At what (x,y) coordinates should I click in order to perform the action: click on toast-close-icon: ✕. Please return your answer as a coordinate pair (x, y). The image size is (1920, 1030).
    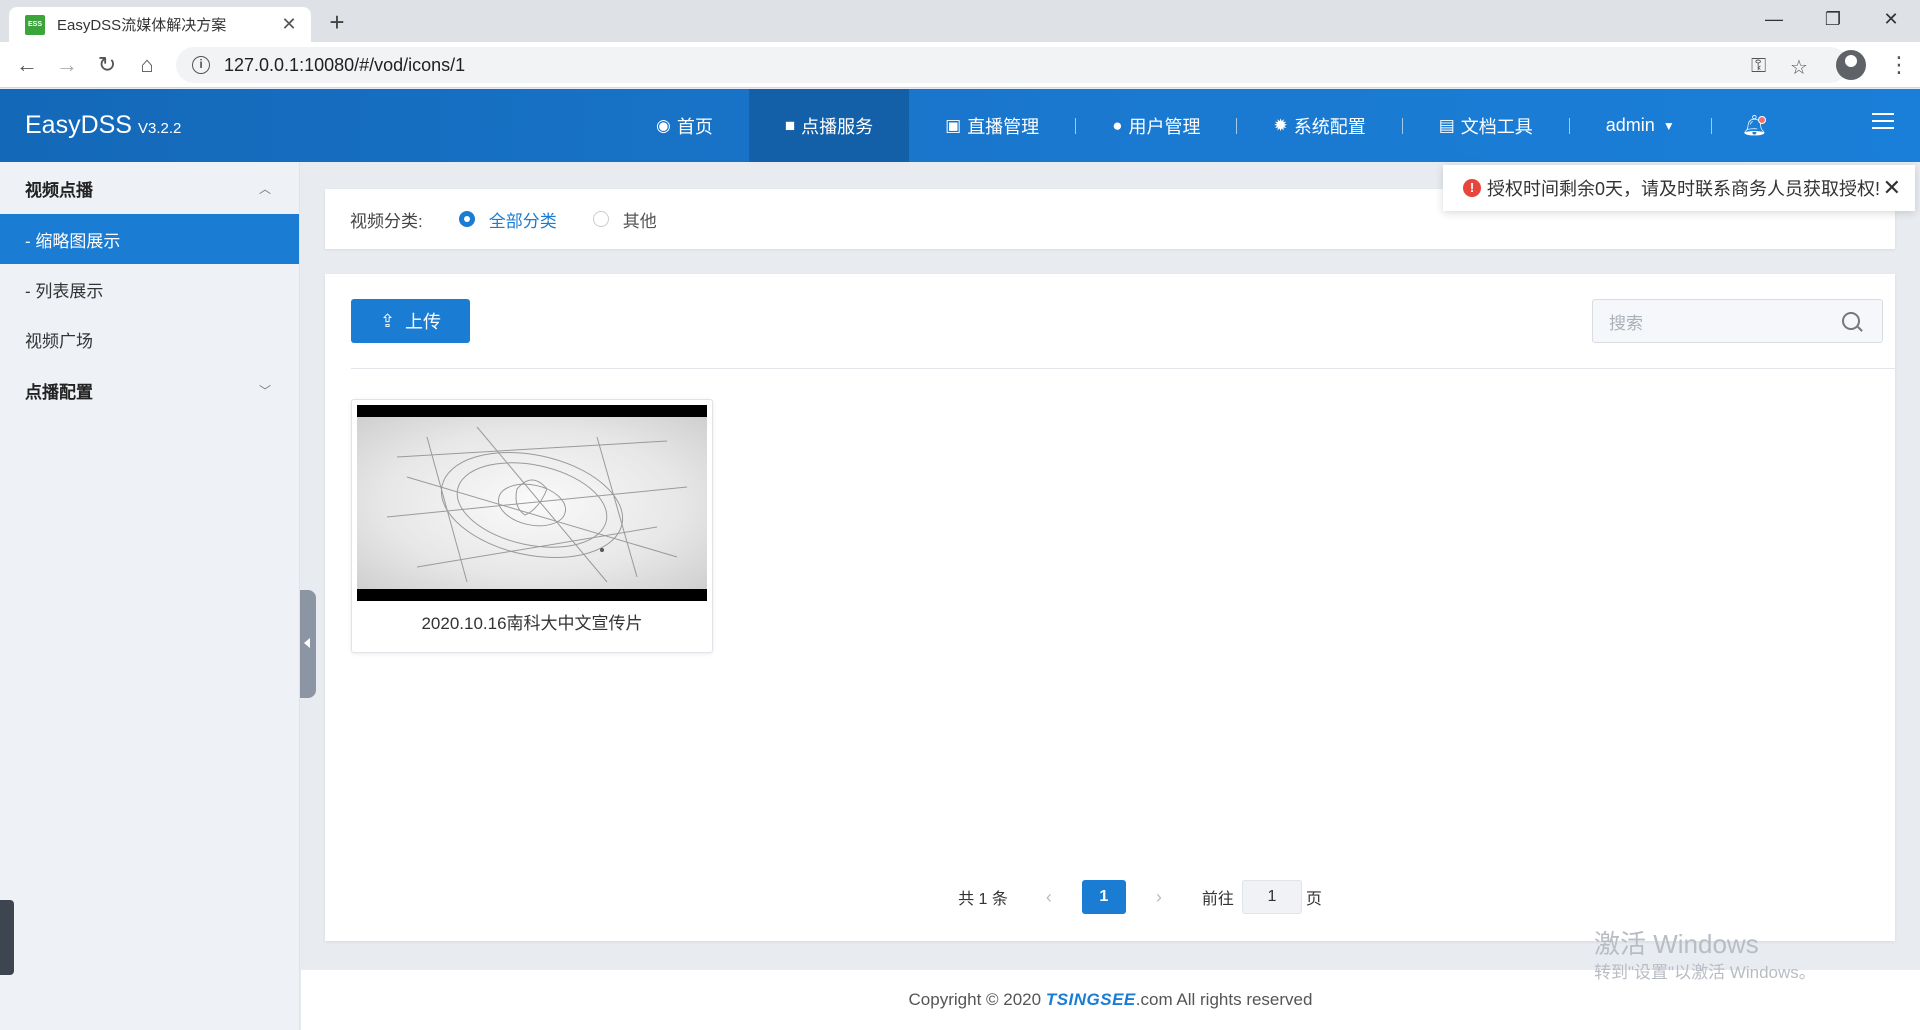
    Looking at the image, I should click on (1892, 188).